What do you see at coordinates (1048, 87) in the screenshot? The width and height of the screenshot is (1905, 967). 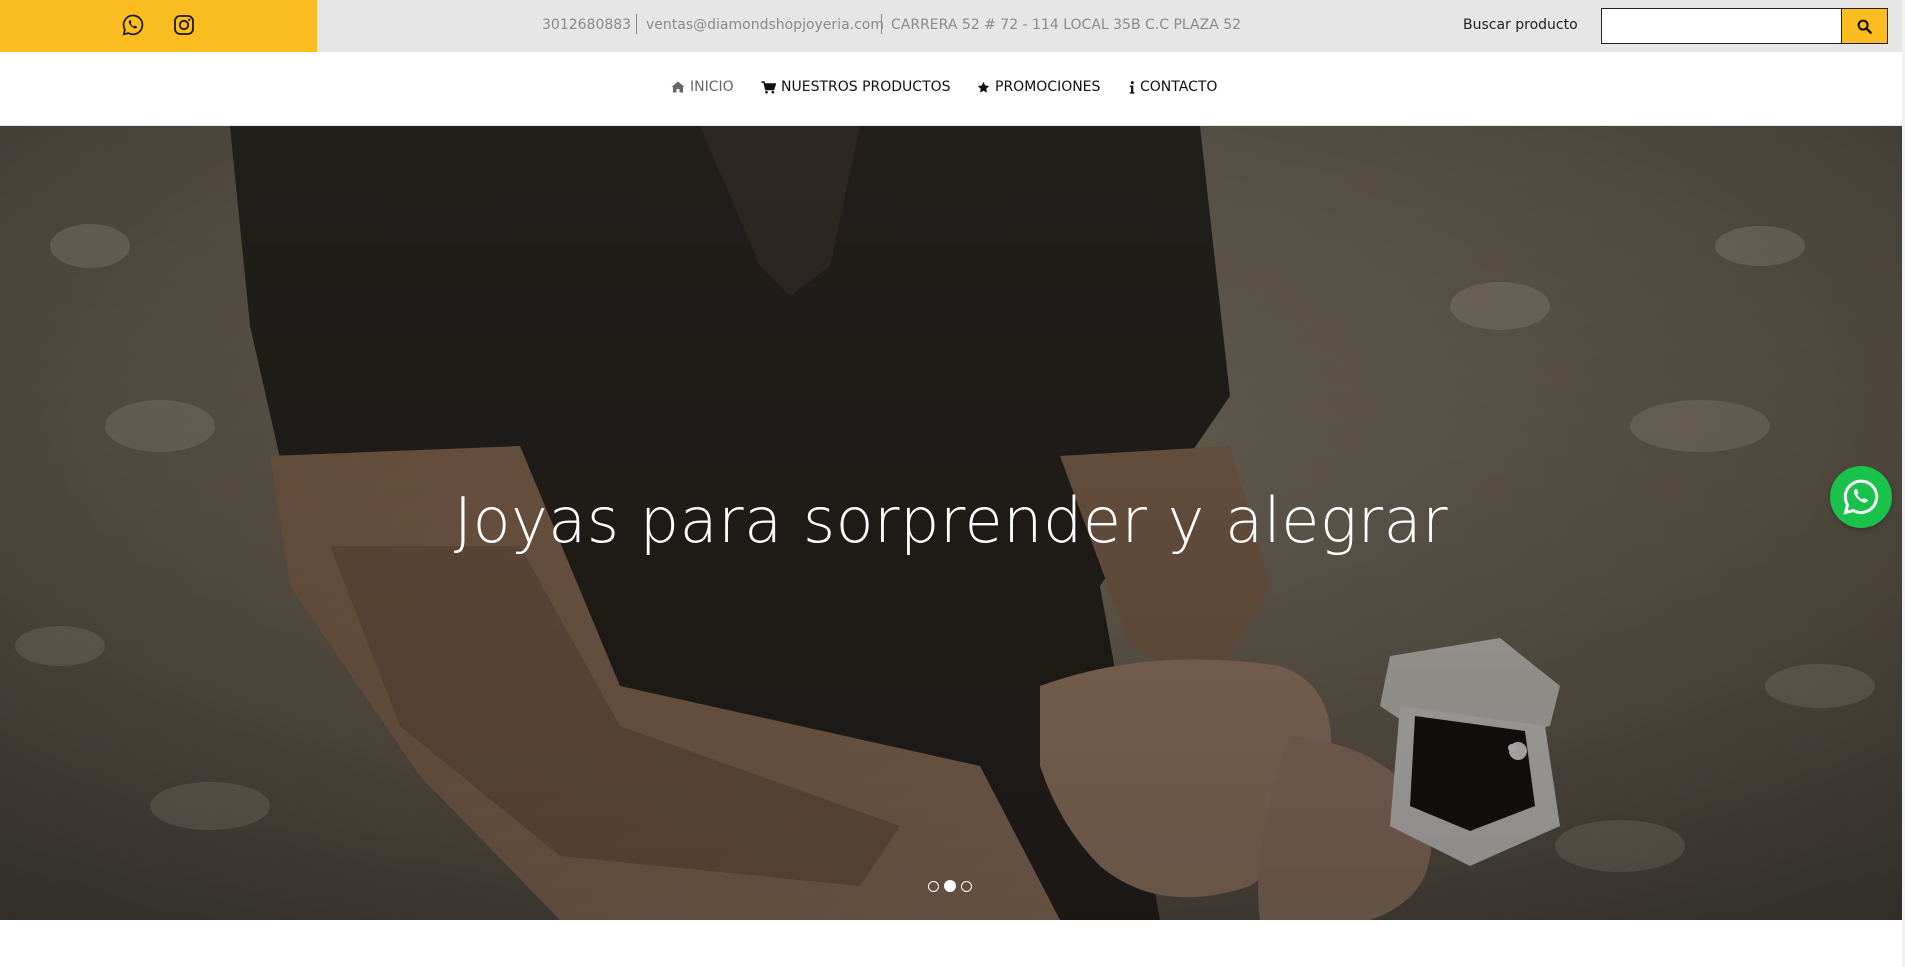 I see `nav-label: PROMOCIONES` at bounding box center [1048, 87].